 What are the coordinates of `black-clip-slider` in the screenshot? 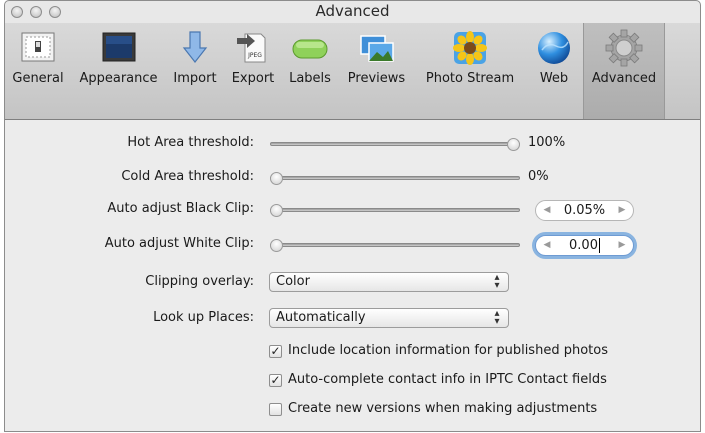 It's located at (395, 210).